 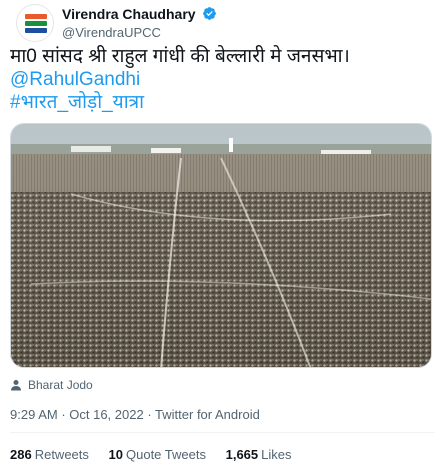 I want to click on avatar-flag-blue, so click(x=36, y=30).